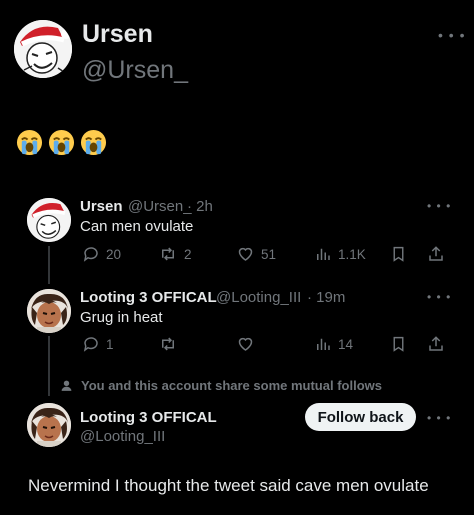 The height and width of the screenshot is (515, 474). Describe the element at coordinates (148, 297) in the screenshot. I see `tweet-author-name: Looting 3 OFFICAL` at that location.